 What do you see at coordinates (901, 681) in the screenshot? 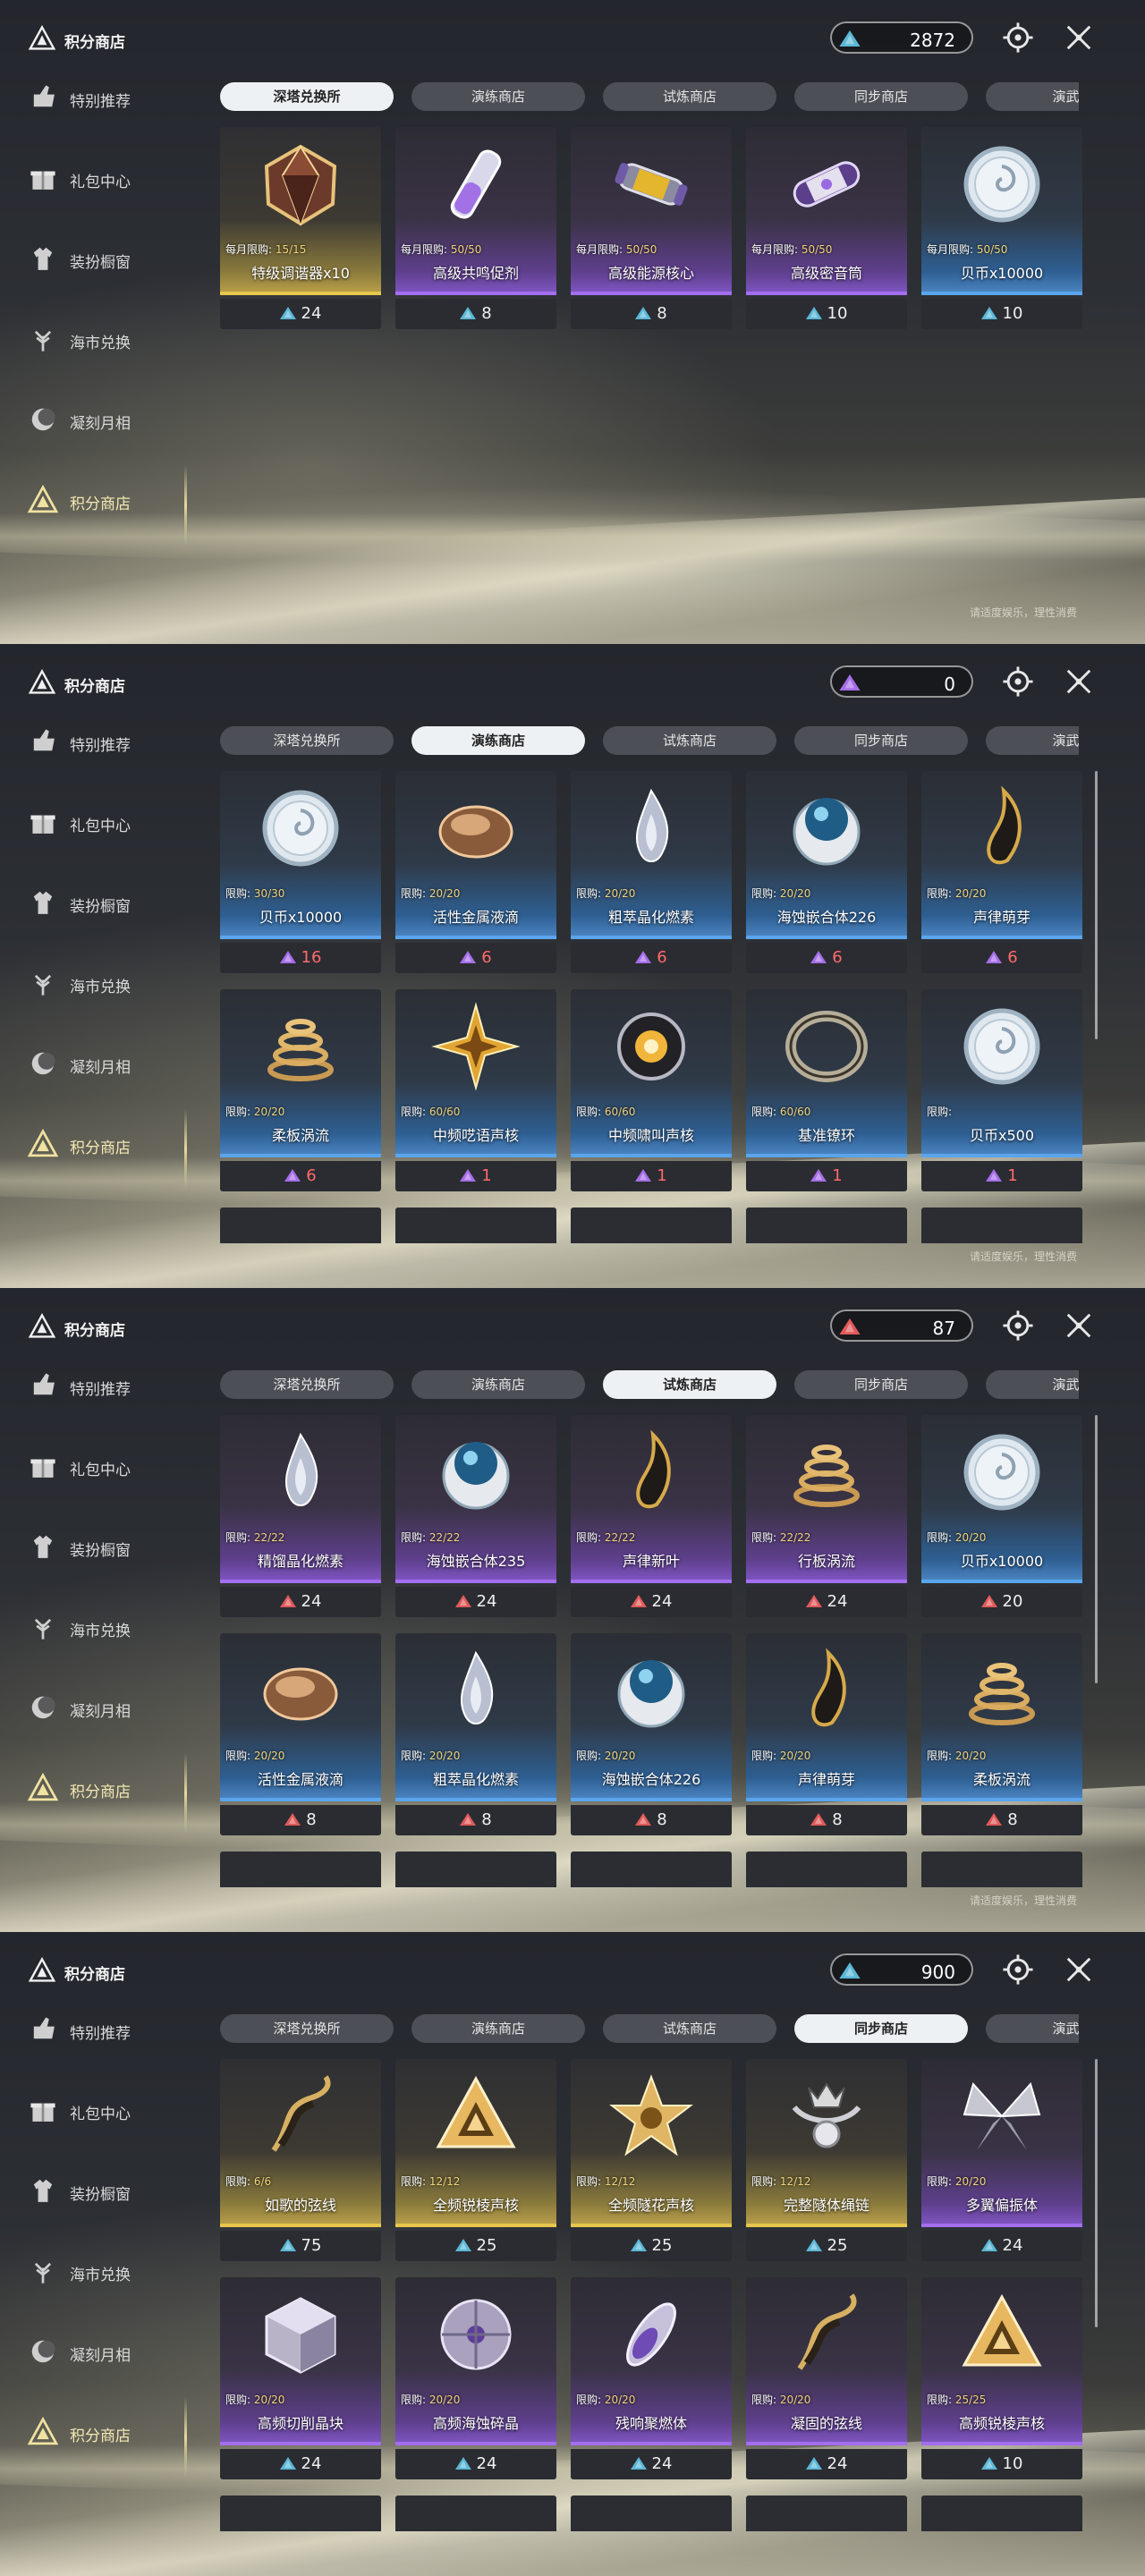
I see `currency-balance: 0` at bounding box center [901, 681].